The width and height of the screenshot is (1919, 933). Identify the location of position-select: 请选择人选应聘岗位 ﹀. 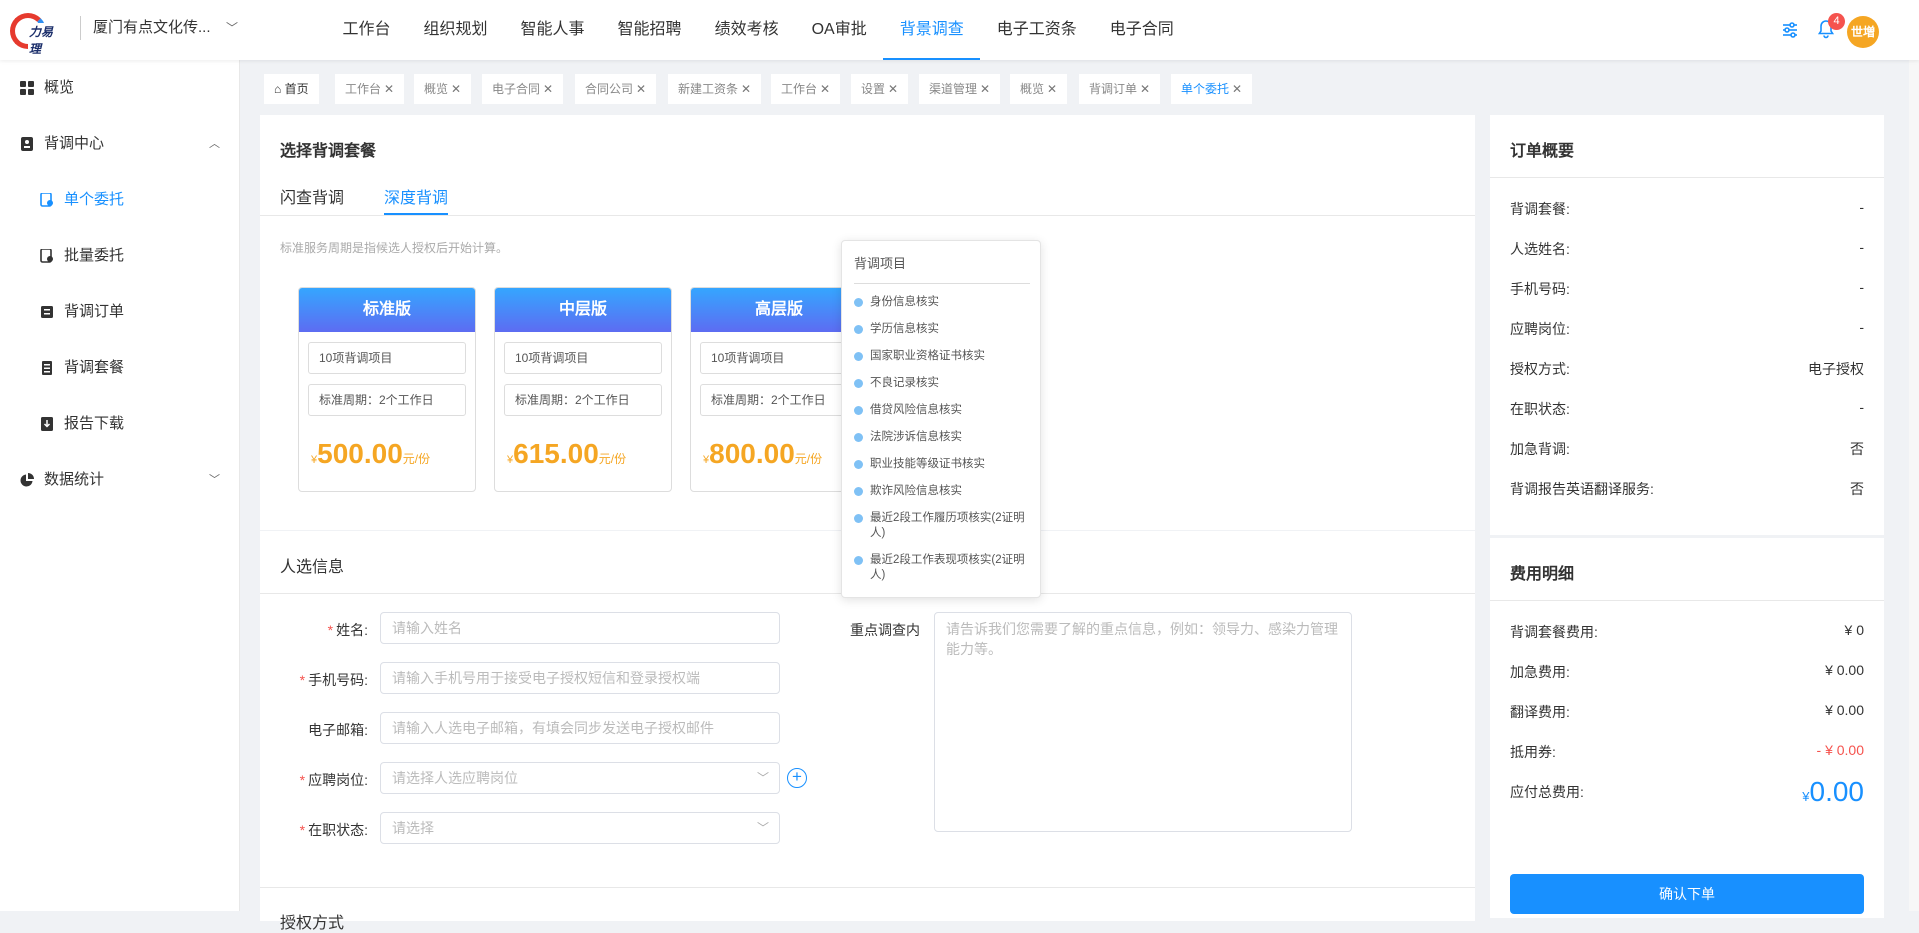
(580, 778).